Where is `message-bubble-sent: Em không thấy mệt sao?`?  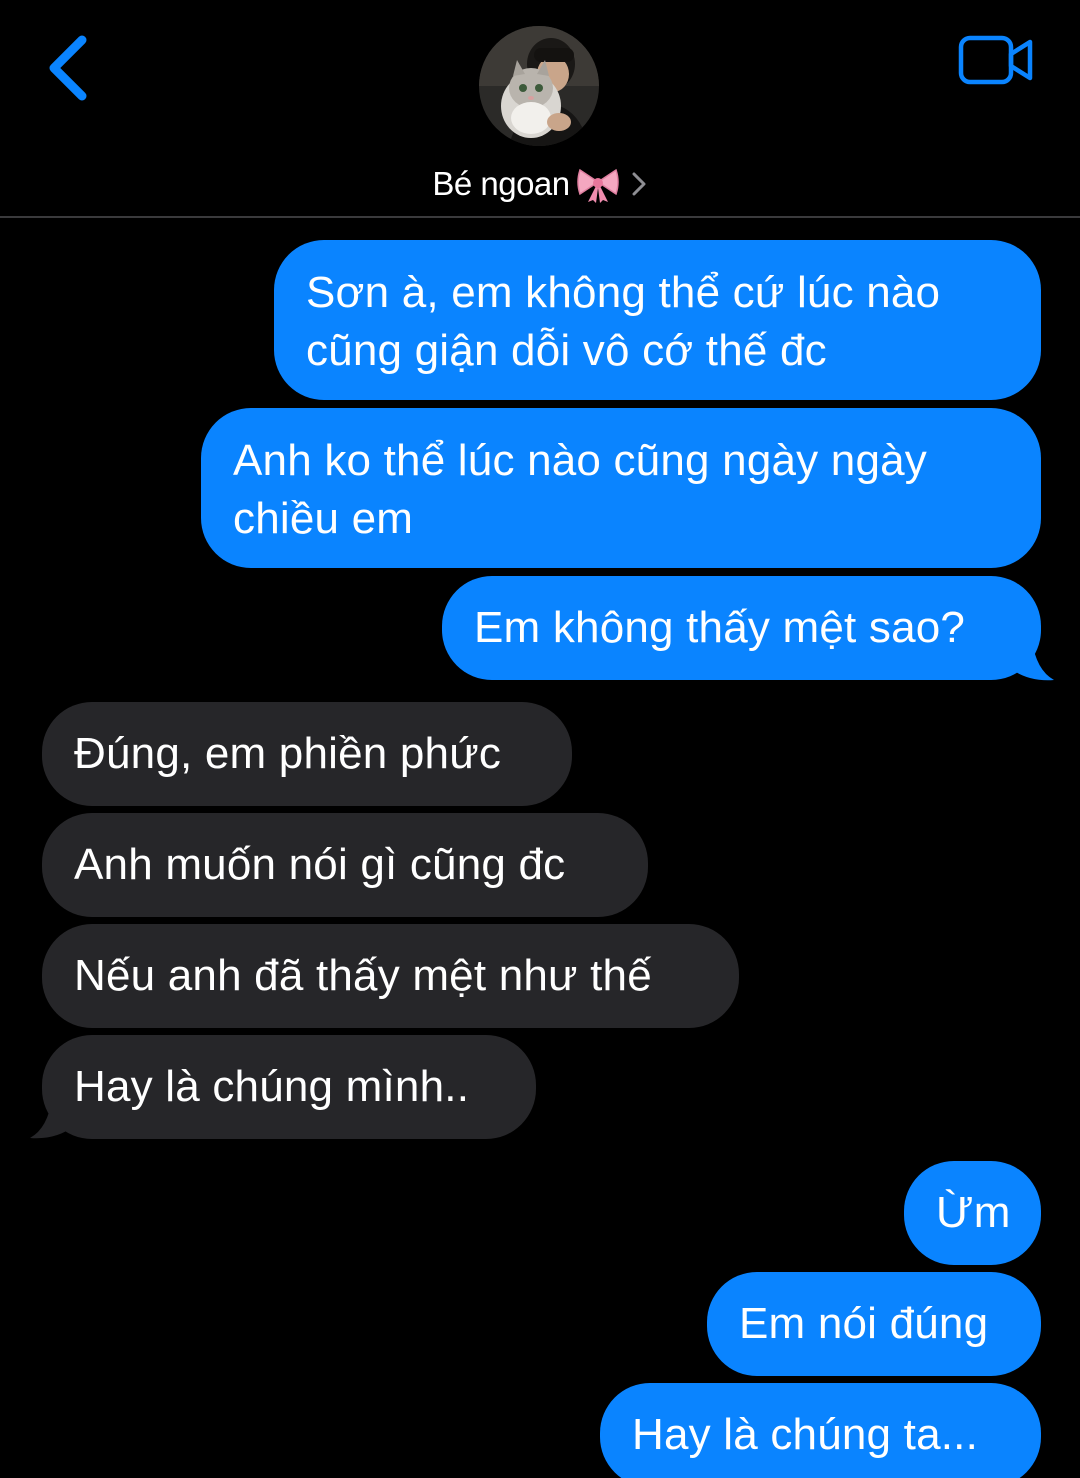 message-bubble-sent: Em không thấy mệt sao? is located at coordinates (741, 628).